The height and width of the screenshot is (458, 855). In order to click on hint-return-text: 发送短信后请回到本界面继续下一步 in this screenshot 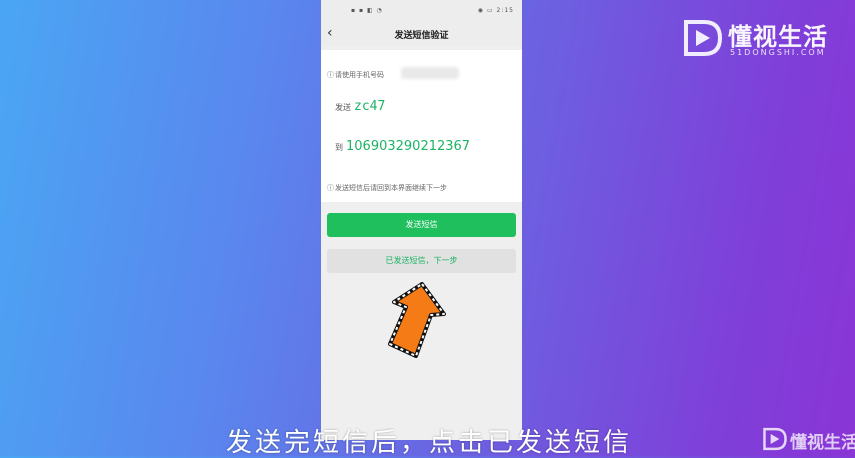, I will do `click(391, 188)`.